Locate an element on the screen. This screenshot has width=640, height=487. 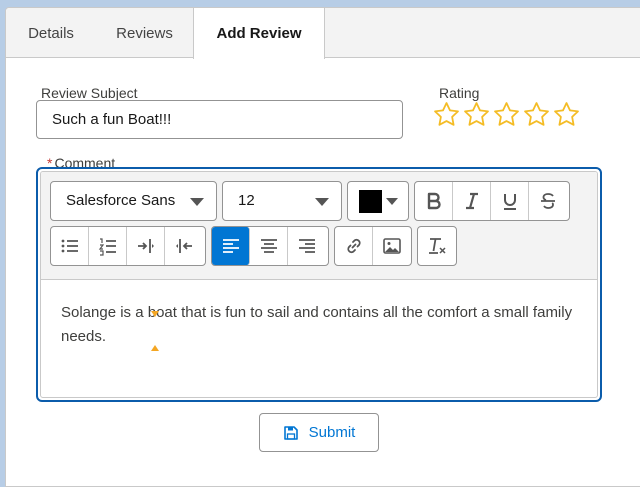
submit-label: Submit is located at coordinates (332, 432).